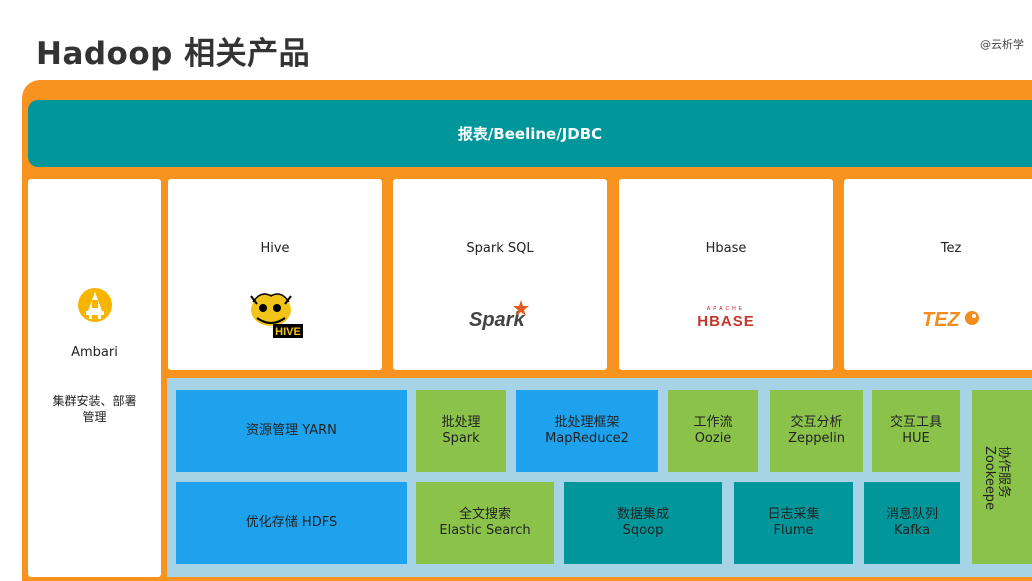  I want to click on elastic-block: 全文搜索 Elastic Search, so click(485, 523).